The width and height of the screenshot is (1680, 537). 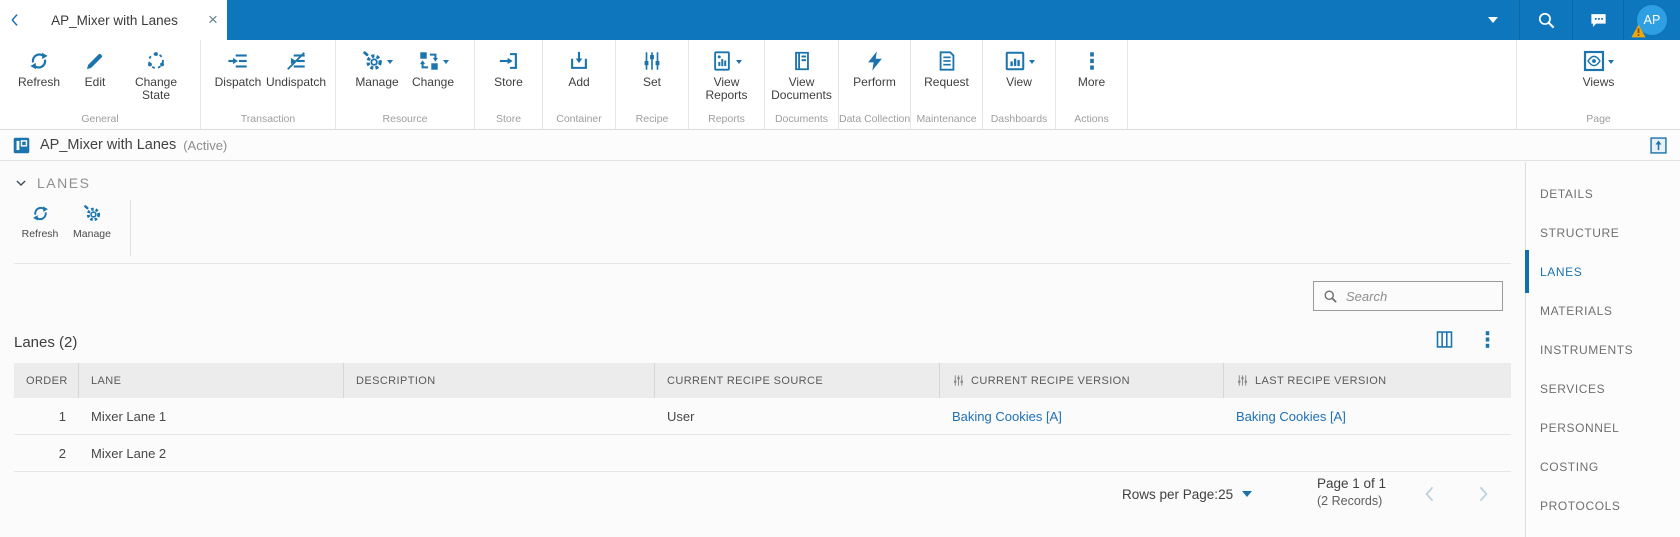 What do you see at coordinates (762, 453) in the screenshot?
I see `table-row: 2 Mixer Lane 2` at bounding box center [762, 453].